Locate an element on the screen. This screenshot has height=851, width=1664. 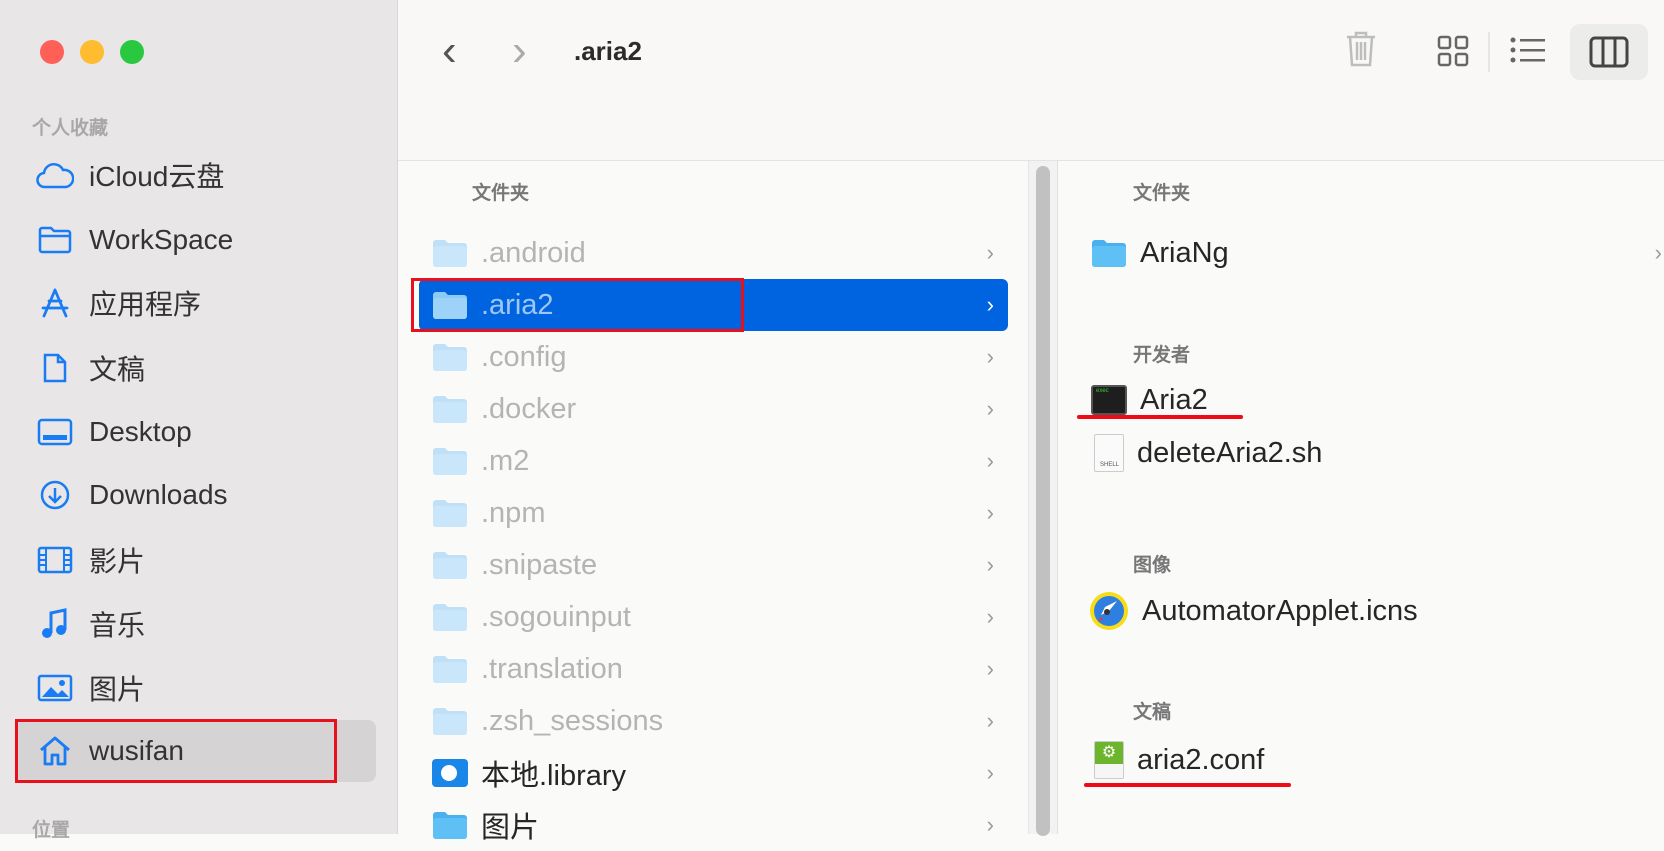
sidebar-item-label: 影片 is located at coordinates (117, 561).